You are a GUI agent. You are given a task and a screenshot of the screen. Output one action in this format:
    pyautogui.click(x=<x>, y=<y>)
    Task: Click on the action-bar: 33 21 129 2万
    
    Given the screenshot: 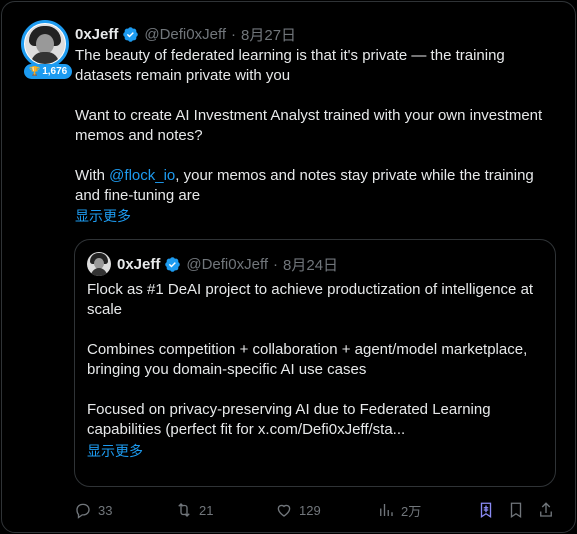 What is the action you would take?
    pyautogui.click(x=319, y=510)
    